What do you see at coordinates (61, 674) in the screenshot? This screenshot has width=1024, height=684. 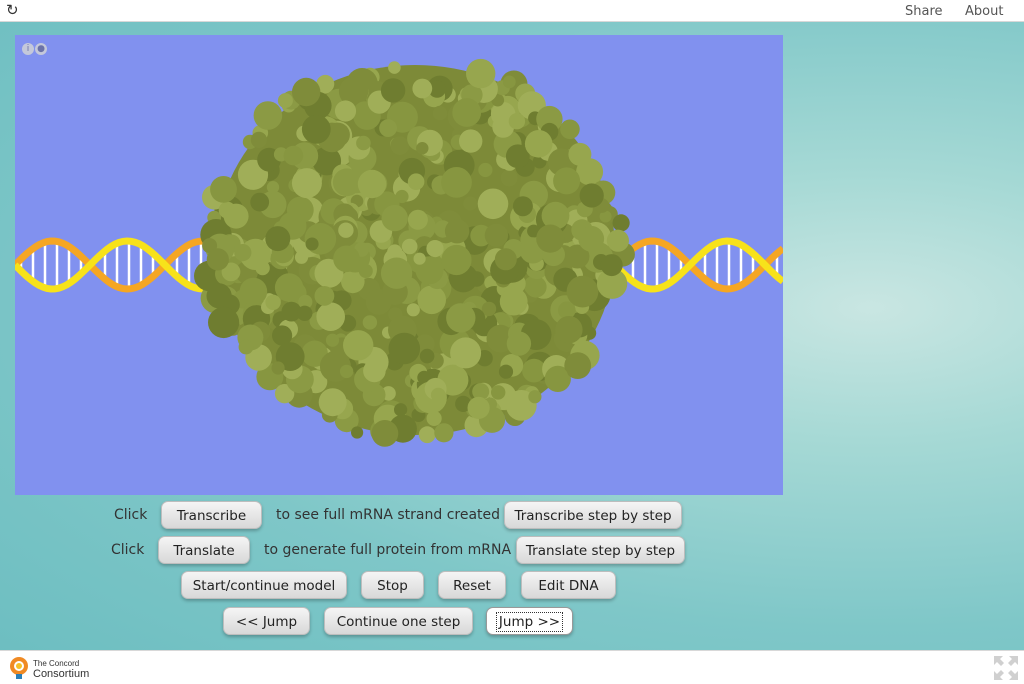 I see `logo-line2: Consortium` at bounding box center [61, 674].